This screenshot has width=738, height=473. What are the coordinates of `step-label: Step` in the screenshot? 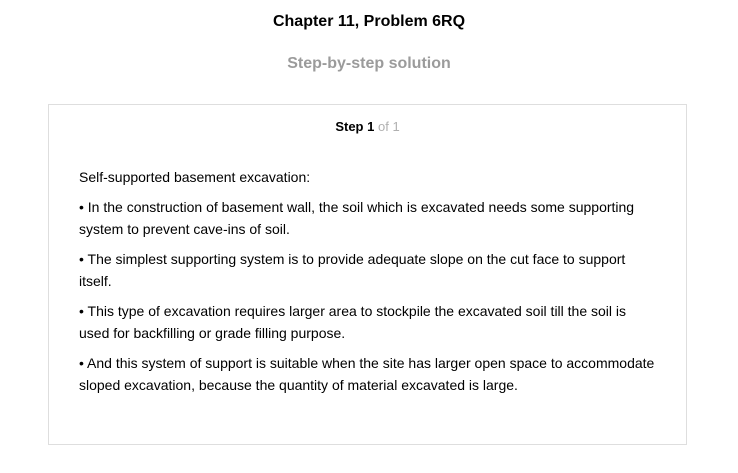 It's located at (349, 126).